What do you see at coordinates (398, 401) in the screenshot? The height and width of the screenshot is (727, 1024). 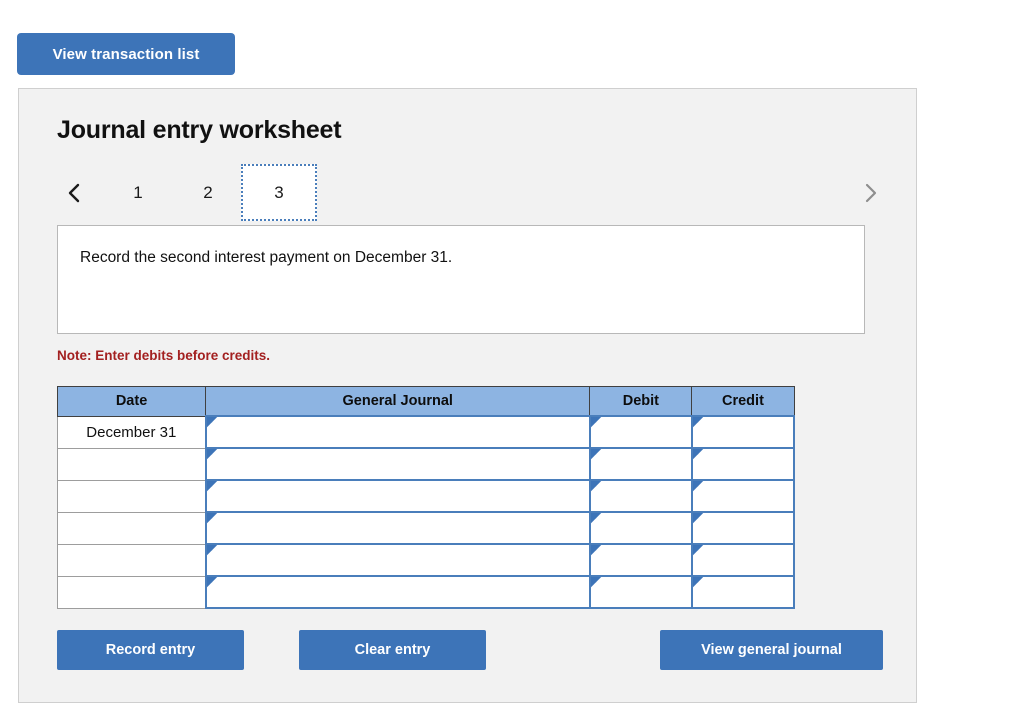 I see `column-header-general-journal: General Journal` at bounding box center [398, 401].